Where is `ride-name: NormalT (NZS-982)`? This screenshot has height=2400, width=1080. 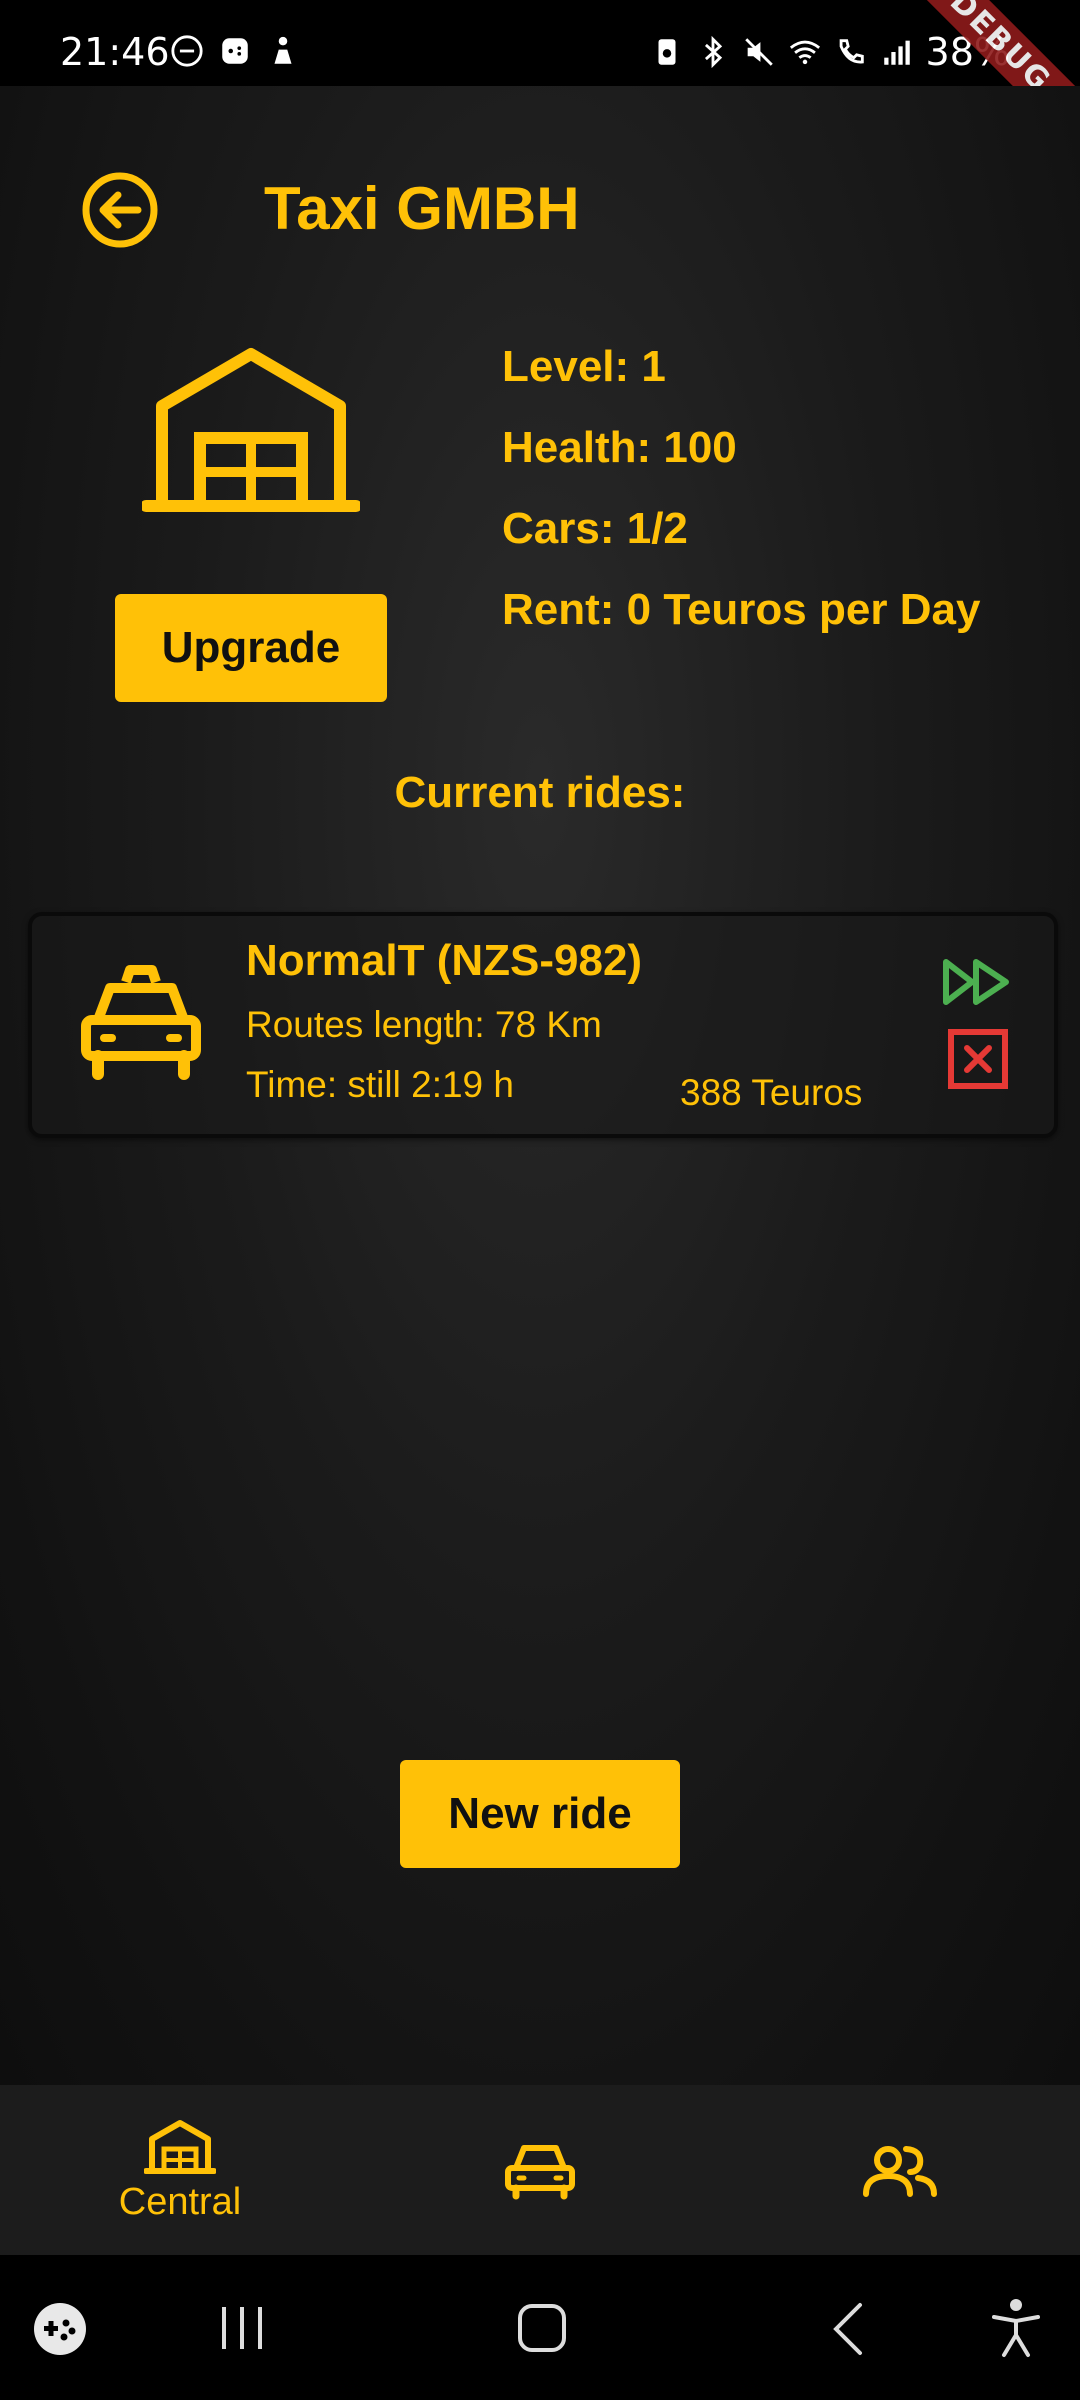 ride-name: NormalT (NZS-982) is located at coordinates (444, 960).